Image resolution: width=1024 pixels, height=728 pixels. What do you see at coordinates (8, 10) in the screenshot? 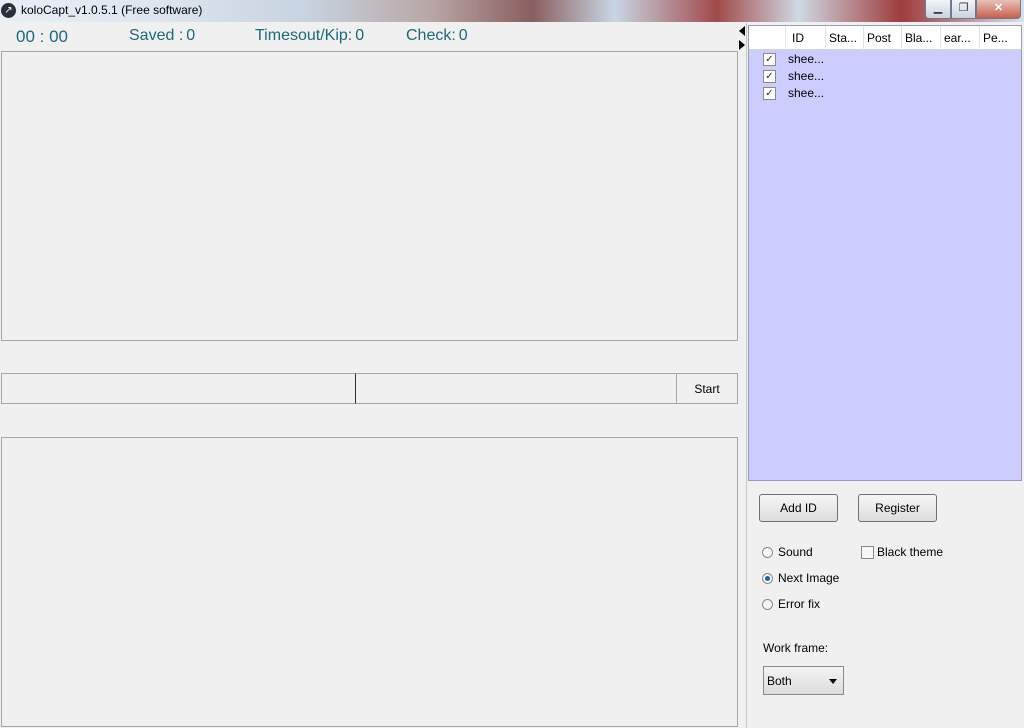
I see `app-icon: ↗` at bounding box center [8, 10].